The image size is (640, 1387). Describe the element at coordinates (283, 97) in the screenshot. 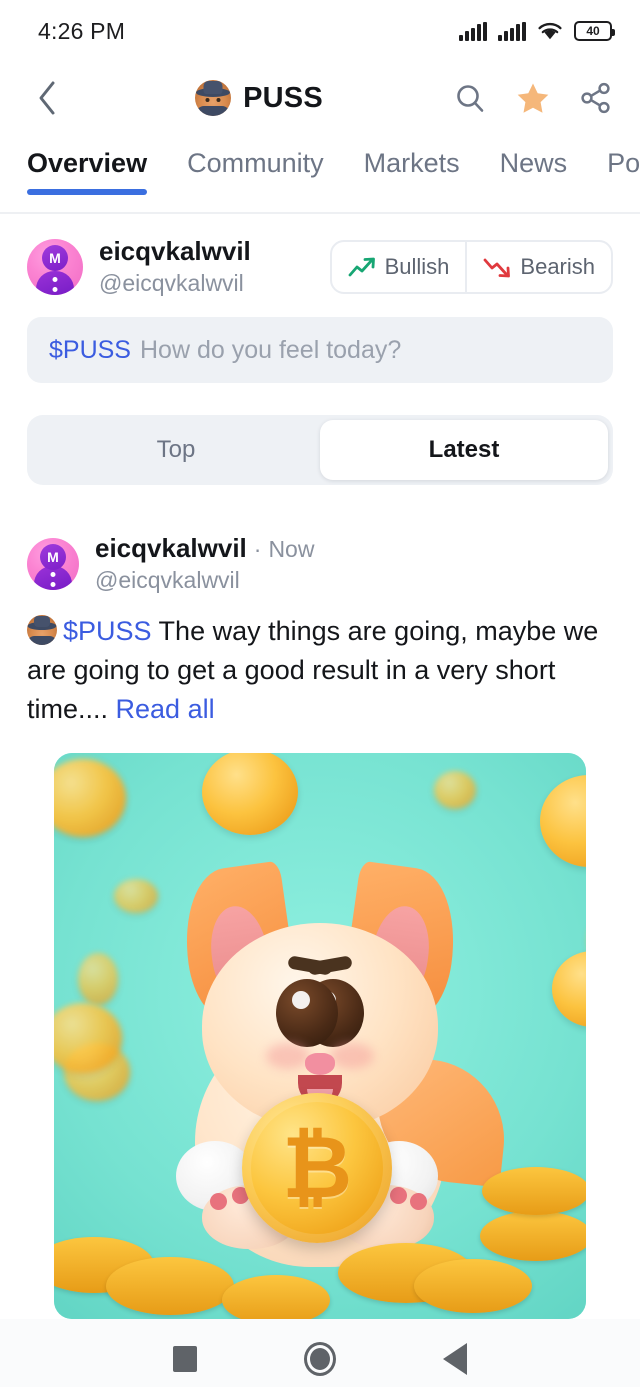

I see `page-title: PUSS` at that location.